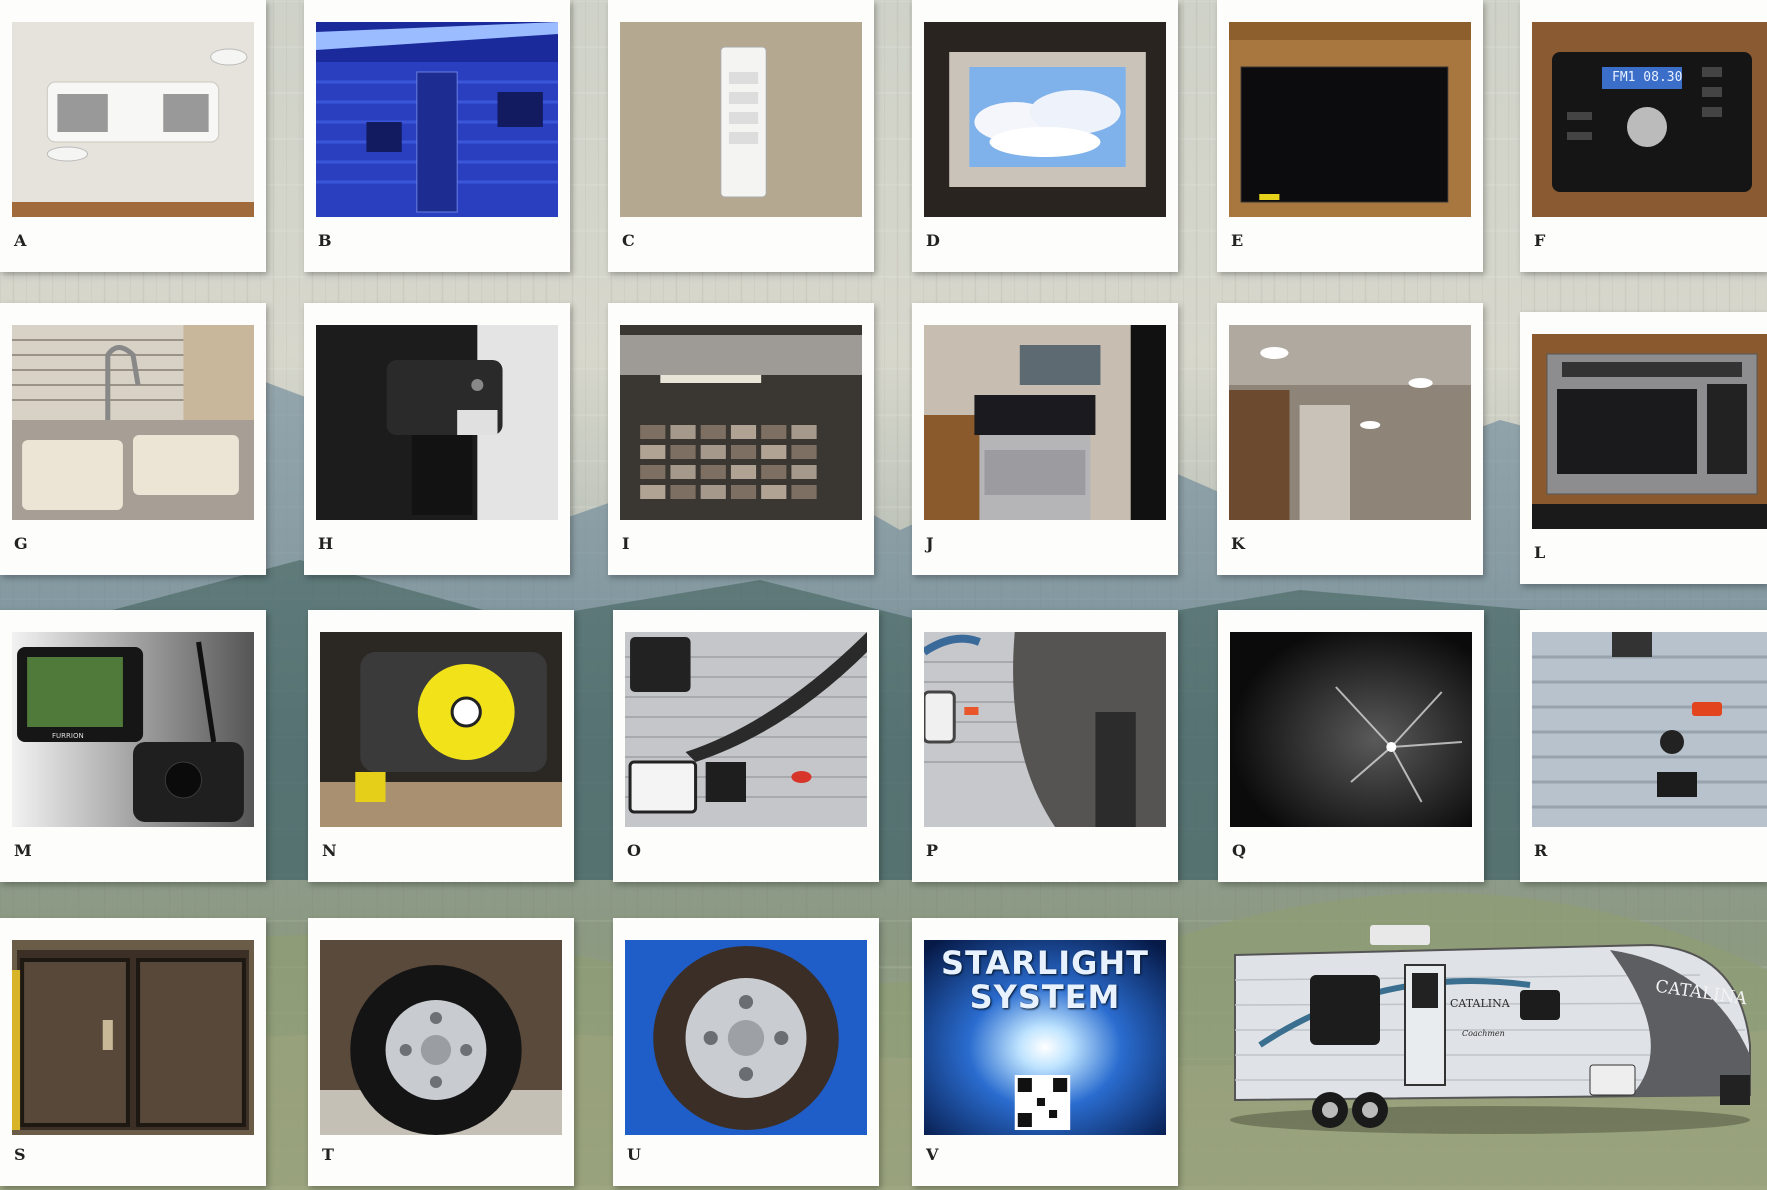 The width and height of the screenshot is (1767, 1190). I want to click on photo-card-i: I, so click(741, 439).